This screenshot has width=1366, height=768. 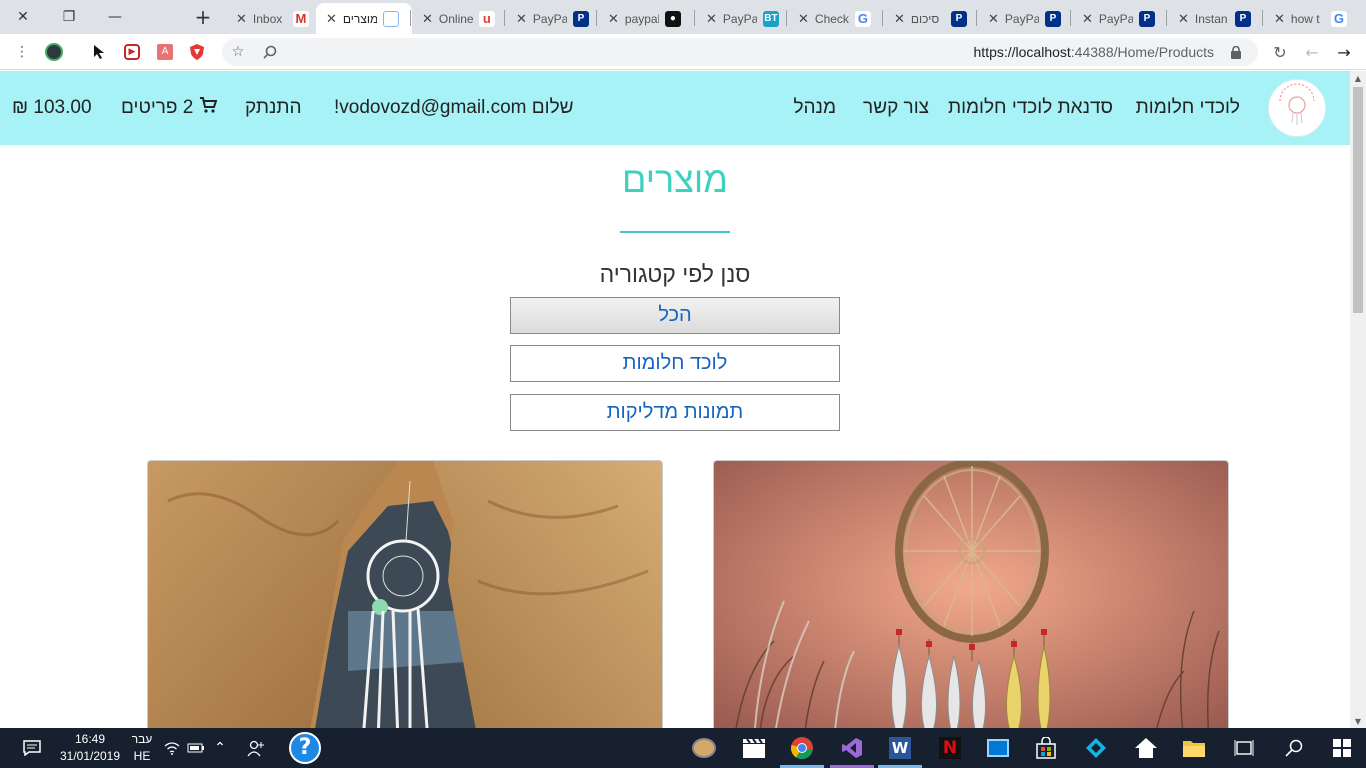 What do you see at coordinates (1358, 399) in the screenshot?
I see `page-scrollbar: ▲ ▼` at bounding box center [1358, 399].